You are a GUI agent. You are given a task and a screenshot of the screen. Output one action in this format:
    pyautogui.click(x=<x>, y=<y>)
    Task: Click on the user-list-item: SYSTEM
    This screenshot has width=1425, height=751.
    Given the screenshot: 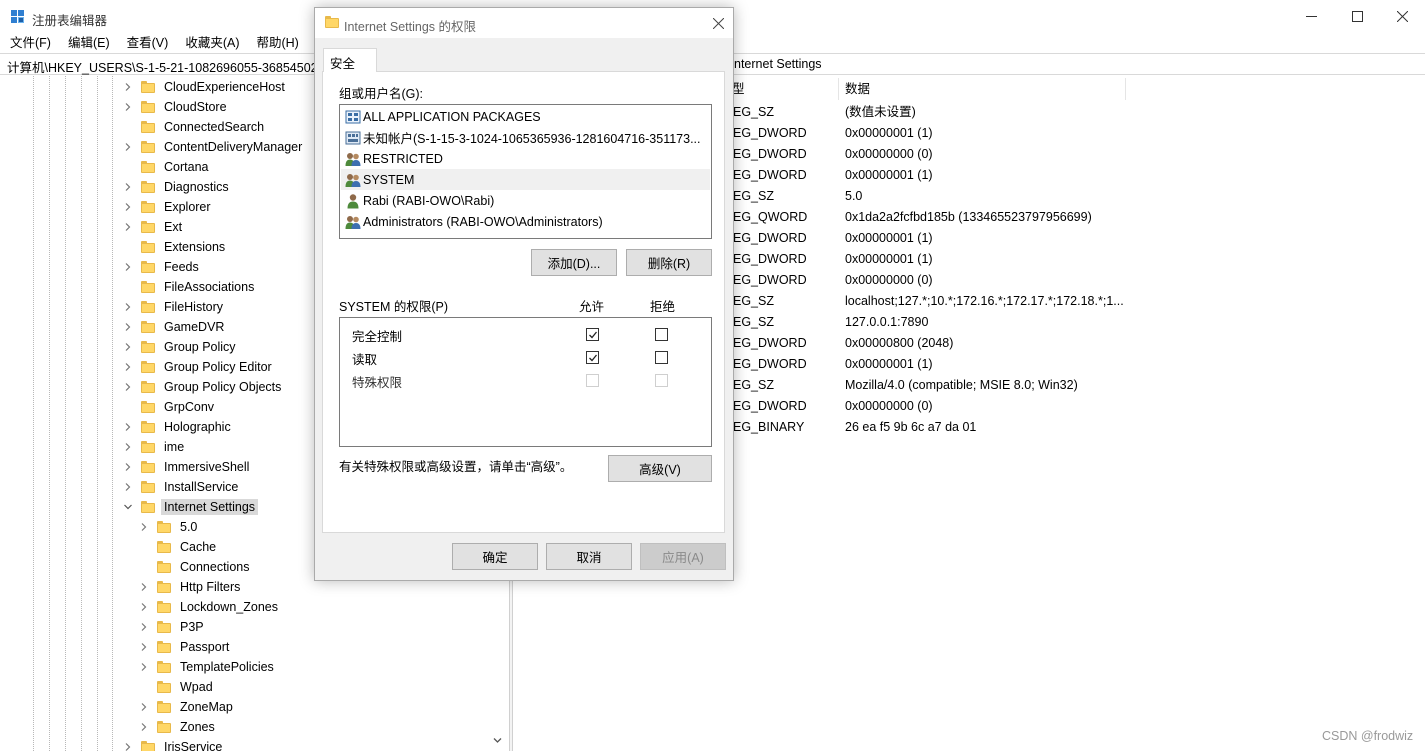 What is the action you would take?
    pyautogui.click(x=525, y=179)
    